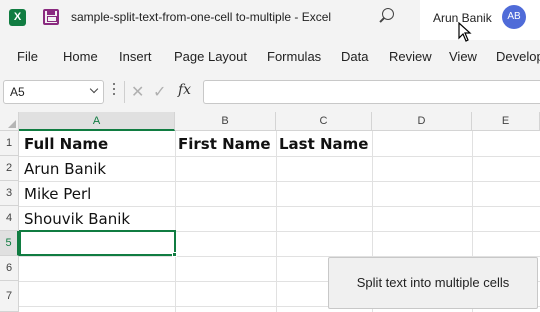 This screenshot has width=540, height=312. I want to click on avatar: AB, so click(514, 17).